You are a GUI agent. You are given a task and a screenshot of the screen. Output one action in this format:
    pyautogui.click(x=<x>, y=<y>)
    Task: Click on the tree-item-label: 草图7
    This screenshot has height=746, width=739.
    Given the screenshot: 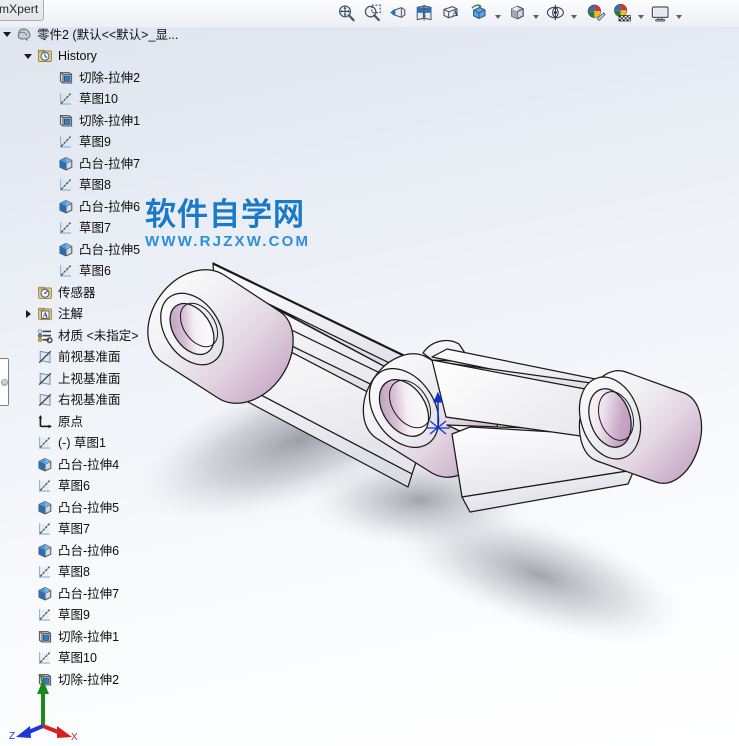 What is the action you would take?
    pyautogui.click(x=74, y=529)
    